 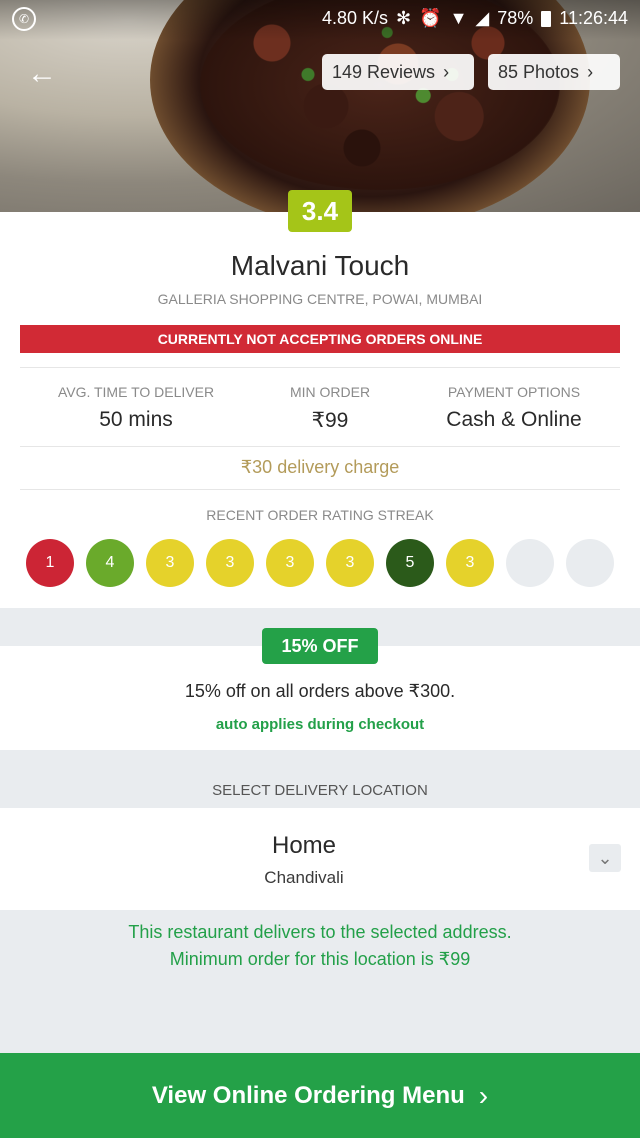 What do you see at coordinates (320, 959) in the screenshot?
I see `delivery-message-line2: Minimum order for this location is ₹99` at bounding box center [320, 959].